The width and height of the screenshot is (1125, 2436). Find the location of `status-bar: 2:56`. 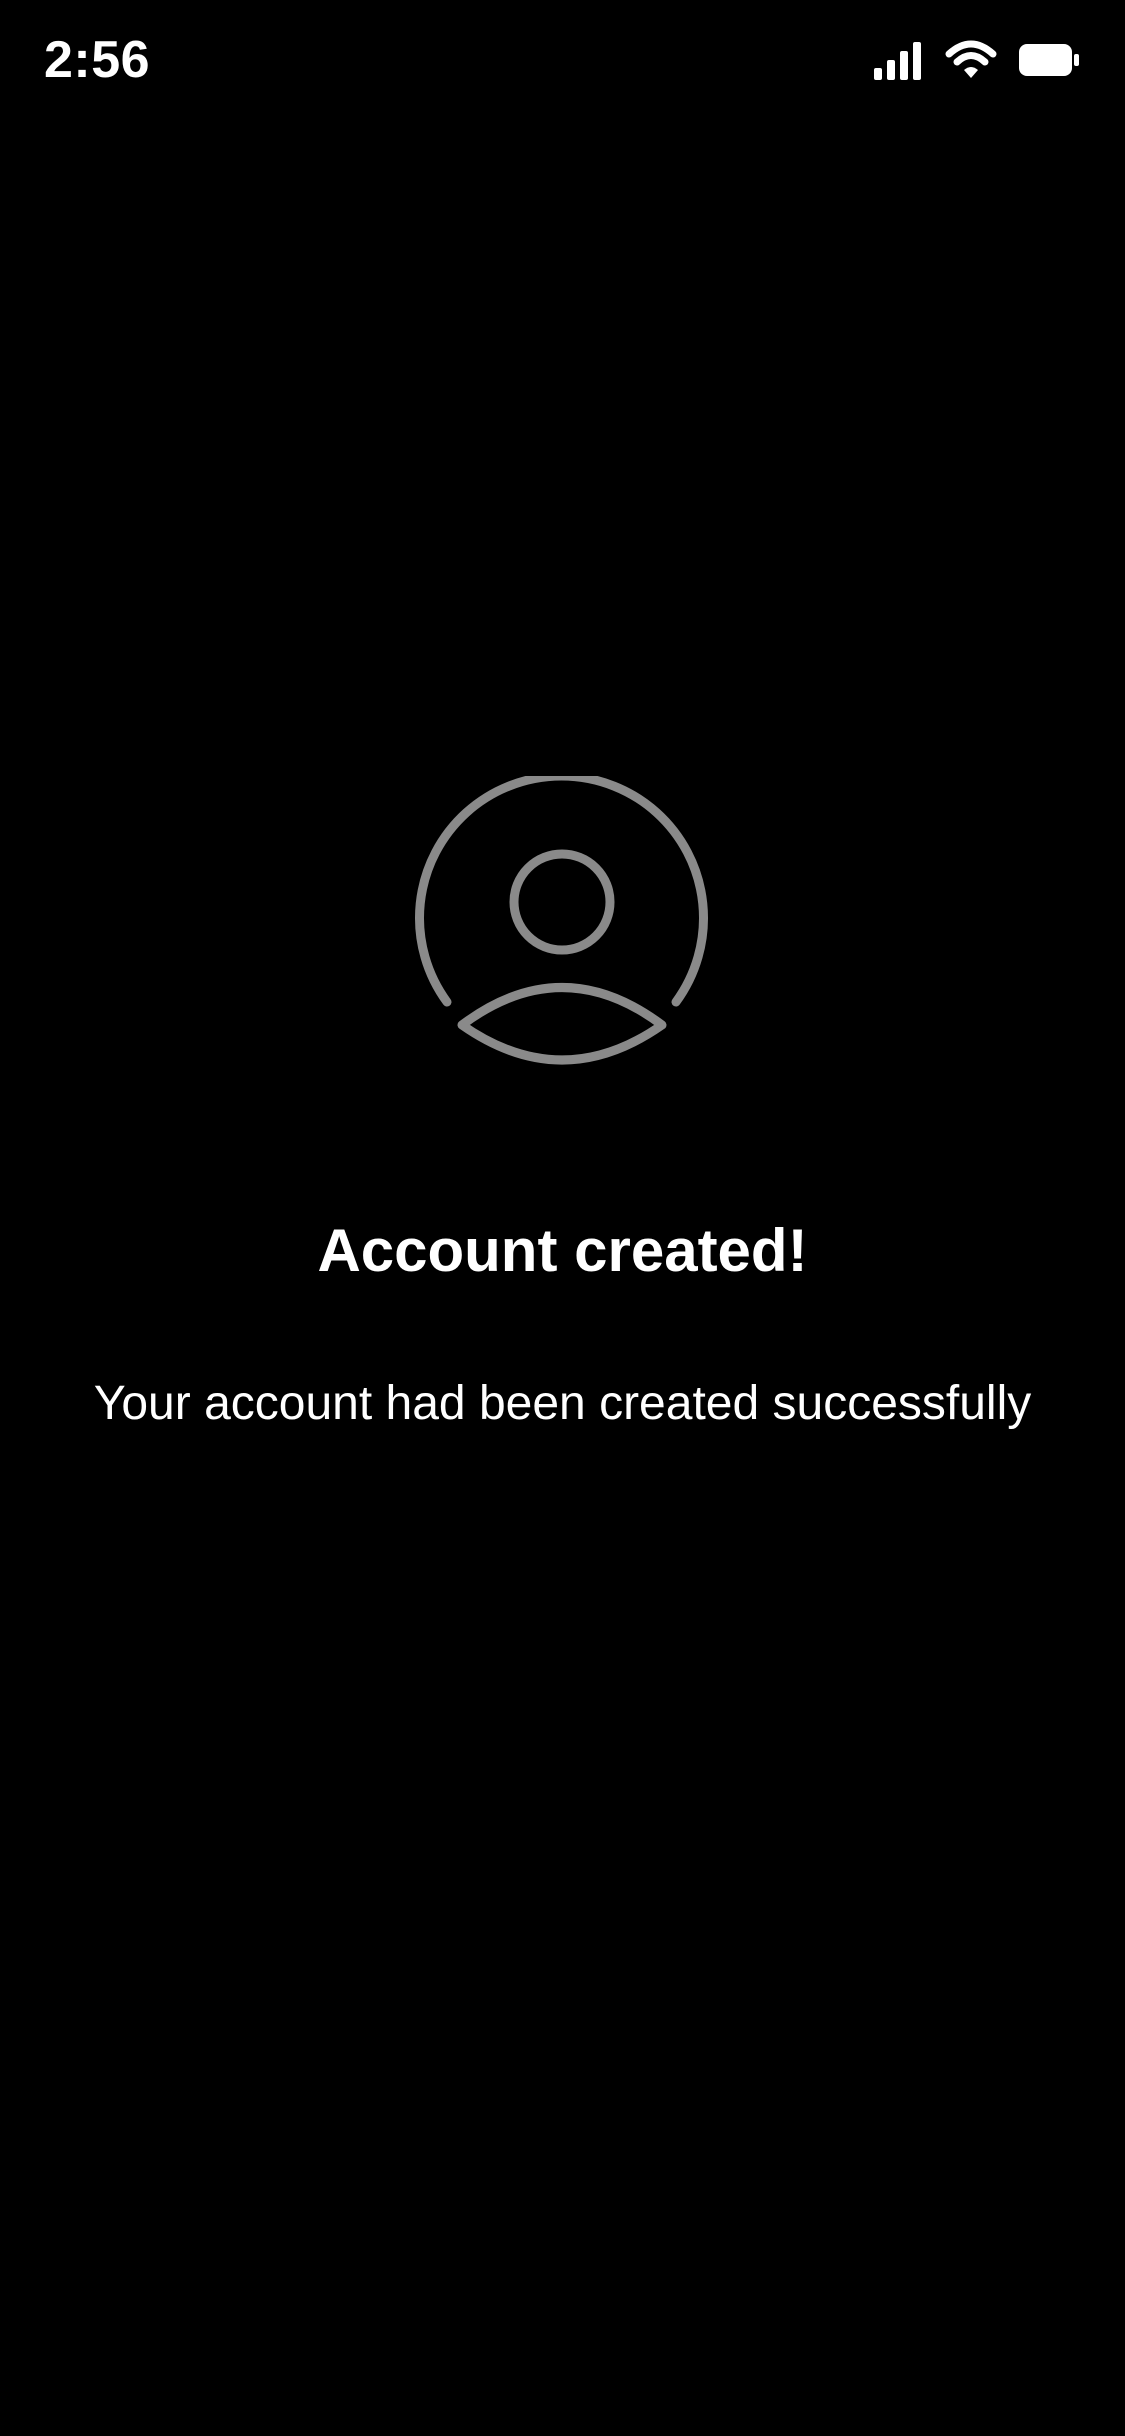

status-bar: 2:56 is located at coordinates (562, 65).